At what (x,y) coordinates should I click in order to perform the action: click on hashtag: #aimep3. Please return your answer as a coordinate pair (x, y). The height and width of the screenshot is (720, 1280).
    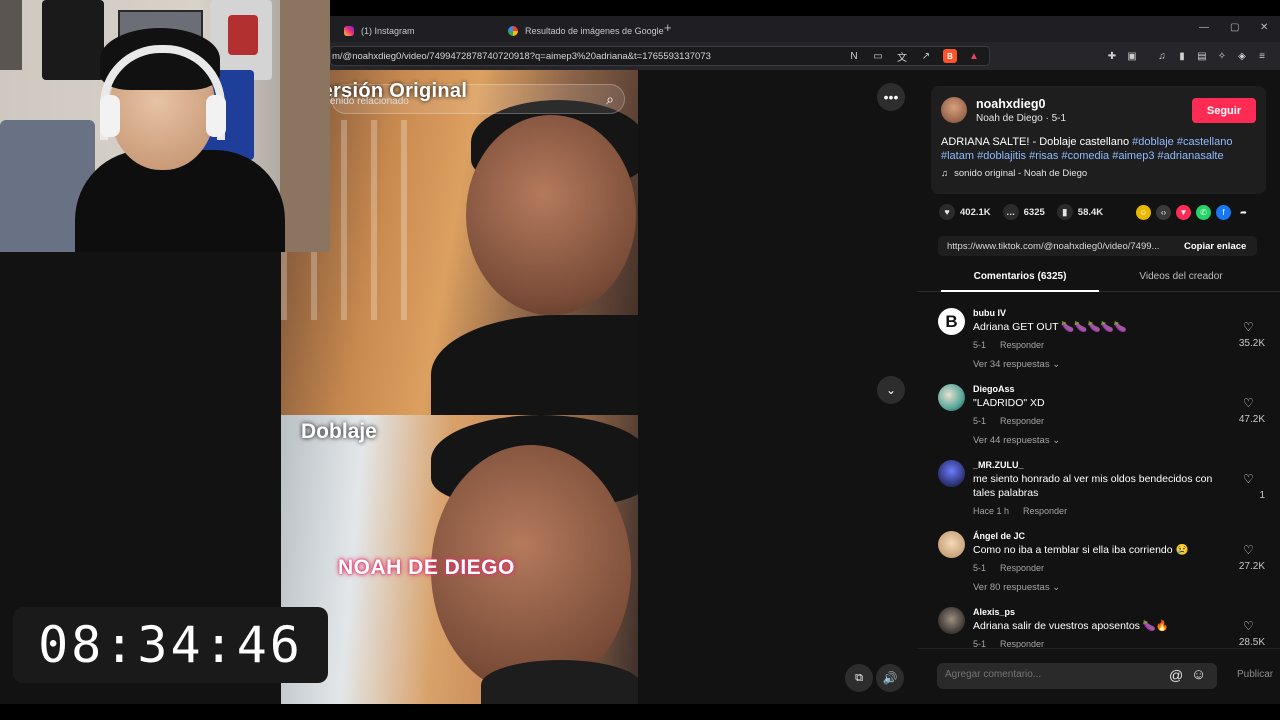
    Looking at the image, I should click on (1133, 156).